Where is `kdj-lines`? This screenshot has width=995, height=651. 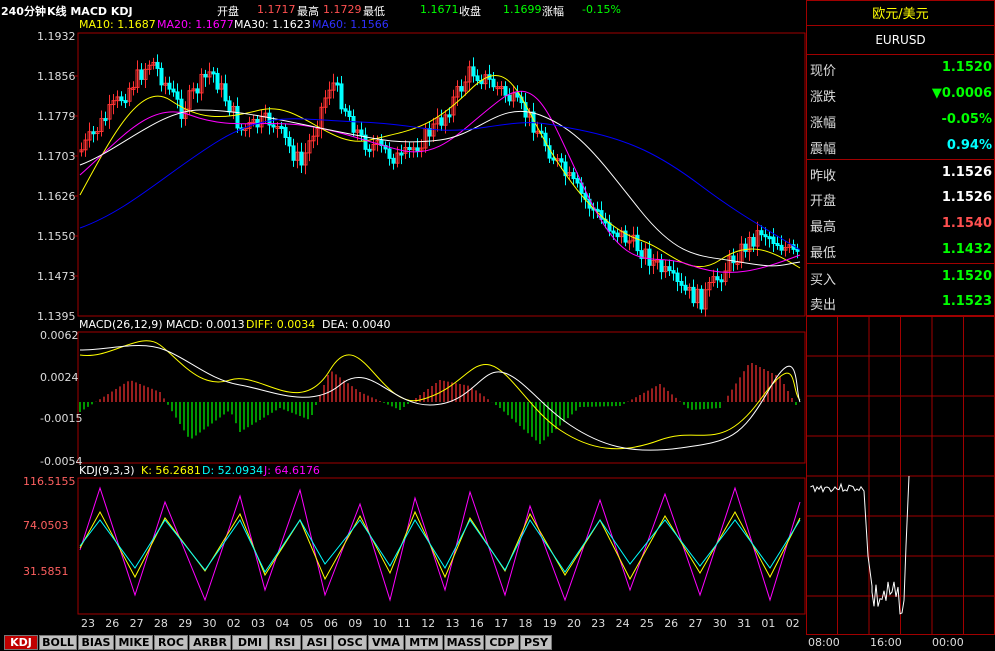 kdj-lines is located at coordinates (440, 544).